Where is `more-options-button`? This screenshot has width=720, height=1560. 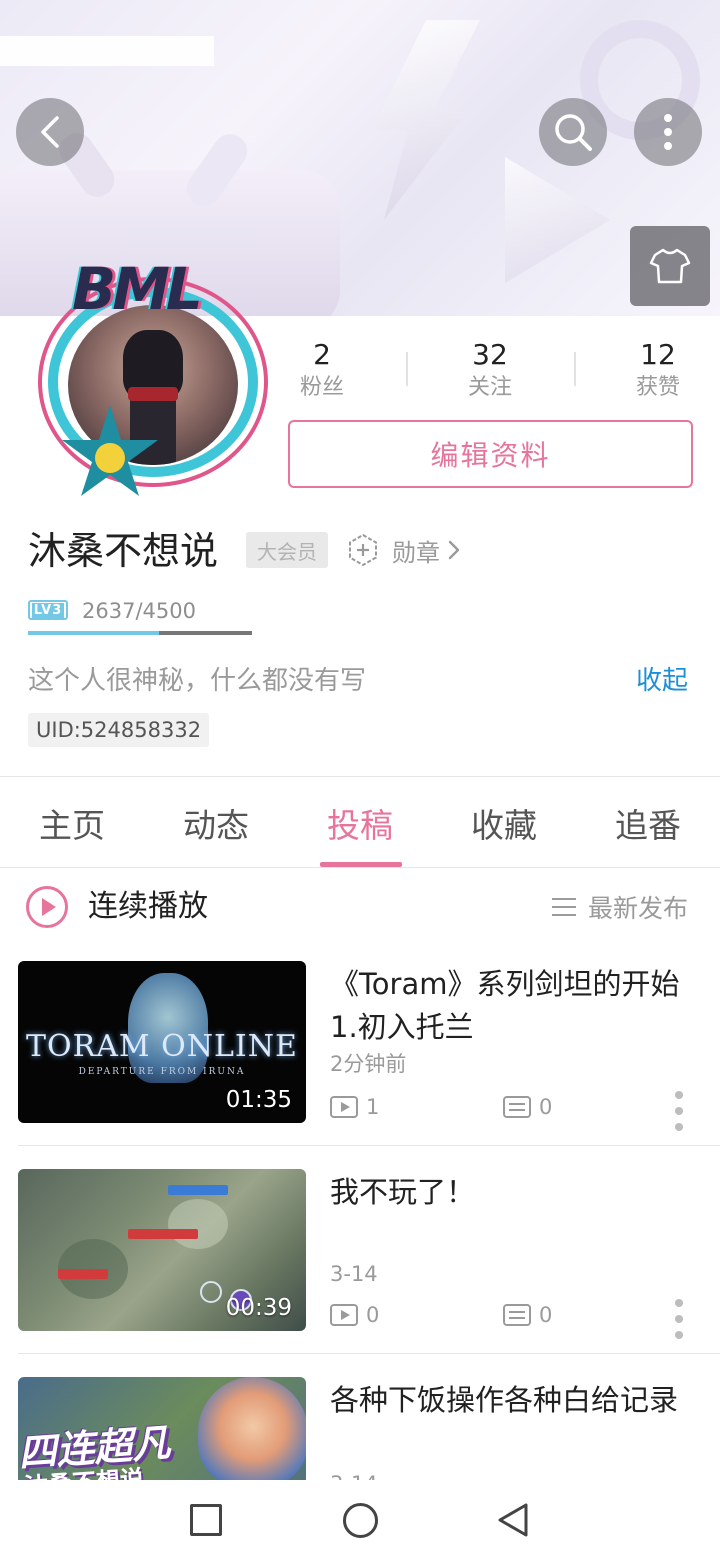 more-options-button is located at coordinates (668, 132).